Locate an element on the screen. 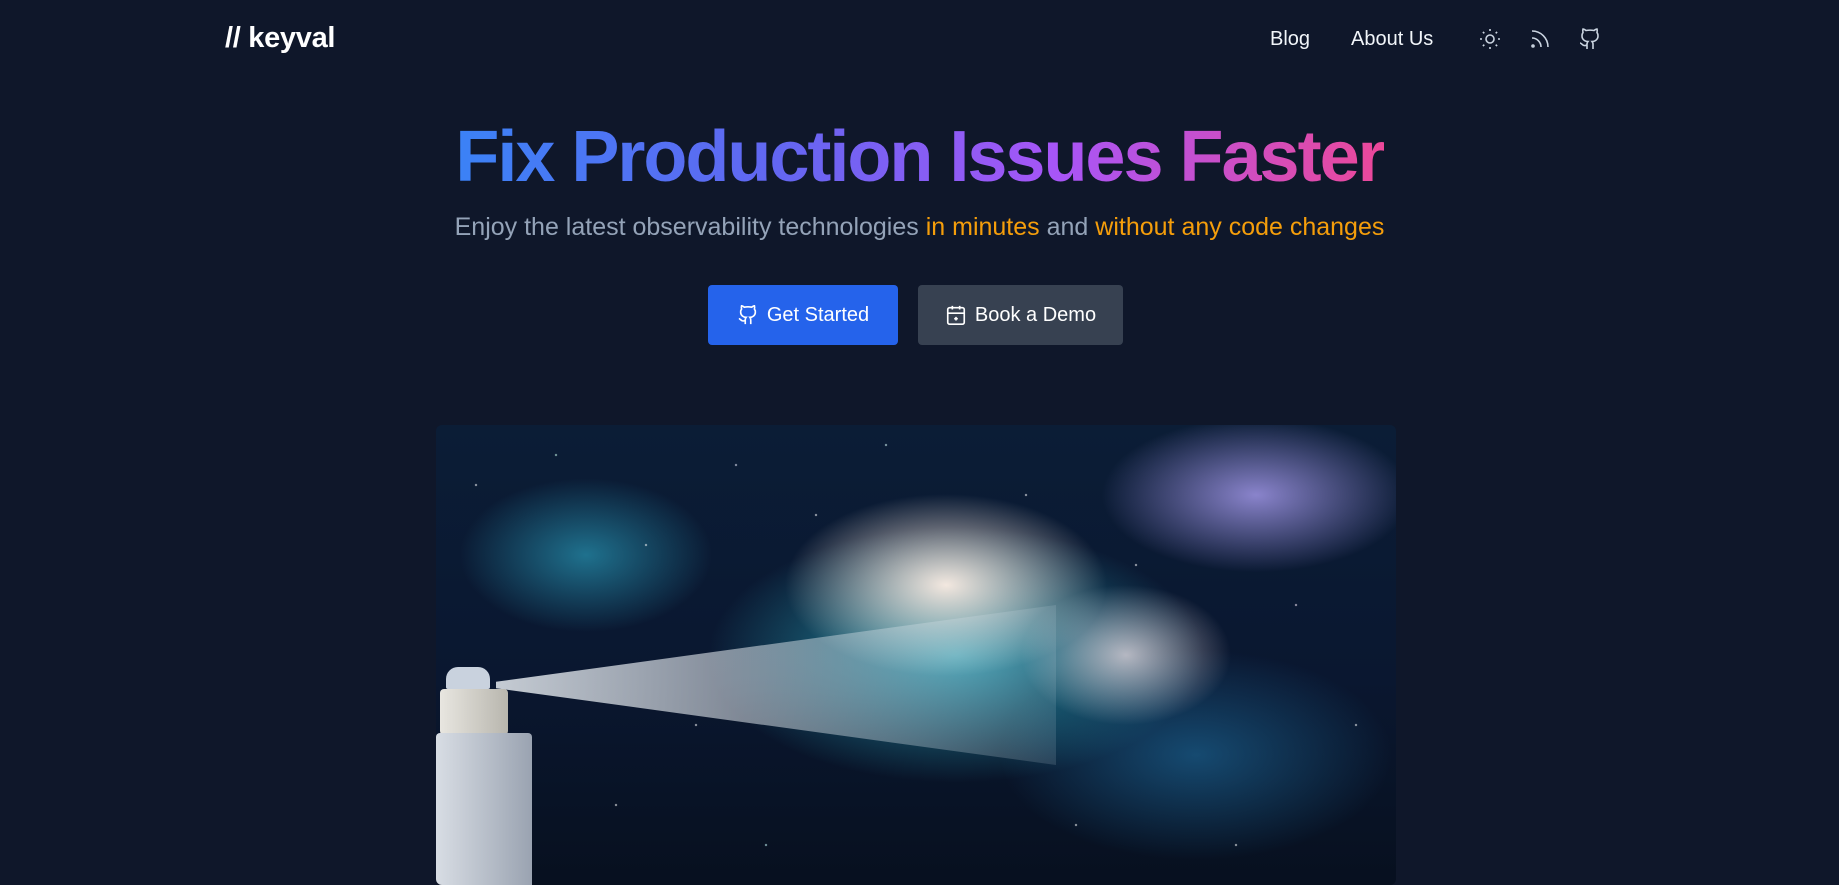  sun-icon is located at coordinates (1490, 39).